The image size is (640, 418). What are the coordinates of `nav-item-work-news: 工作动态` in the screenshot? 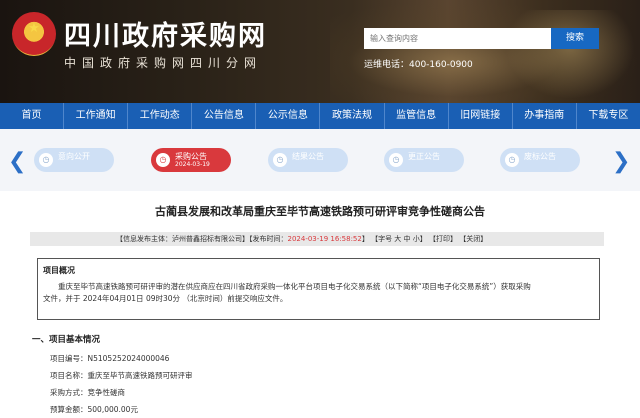 It's located at (160, 116).